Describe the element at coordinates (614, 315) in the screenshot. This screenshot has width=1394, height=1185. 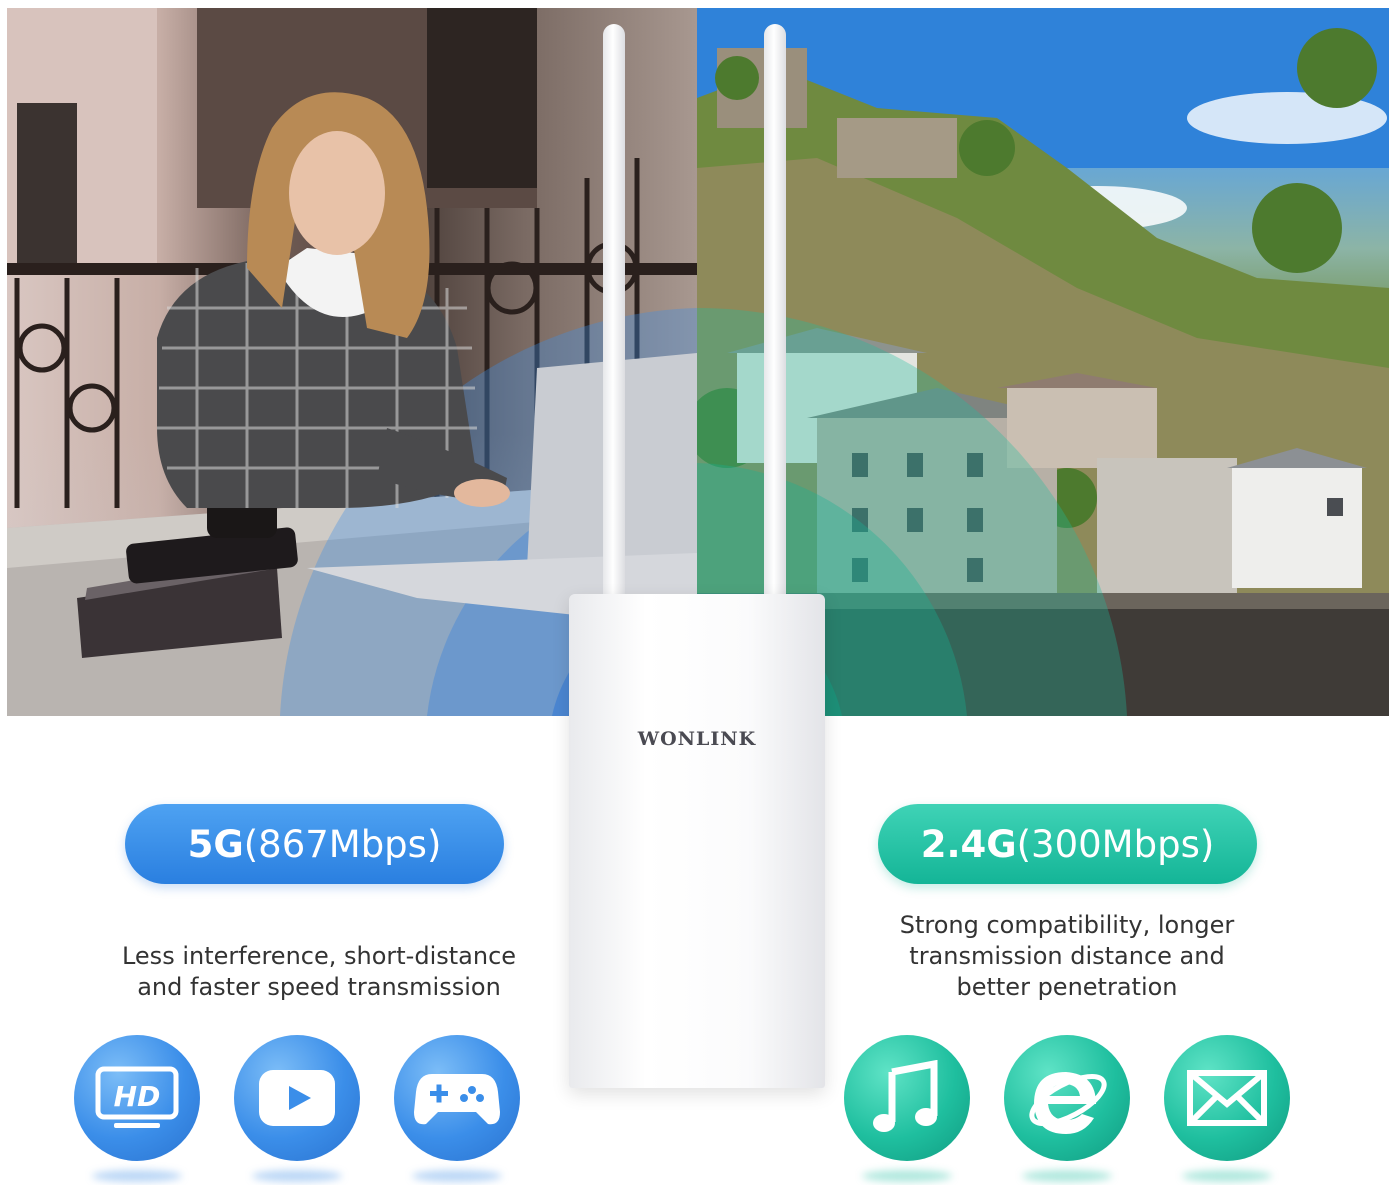
I see `left-antenna` at that location.